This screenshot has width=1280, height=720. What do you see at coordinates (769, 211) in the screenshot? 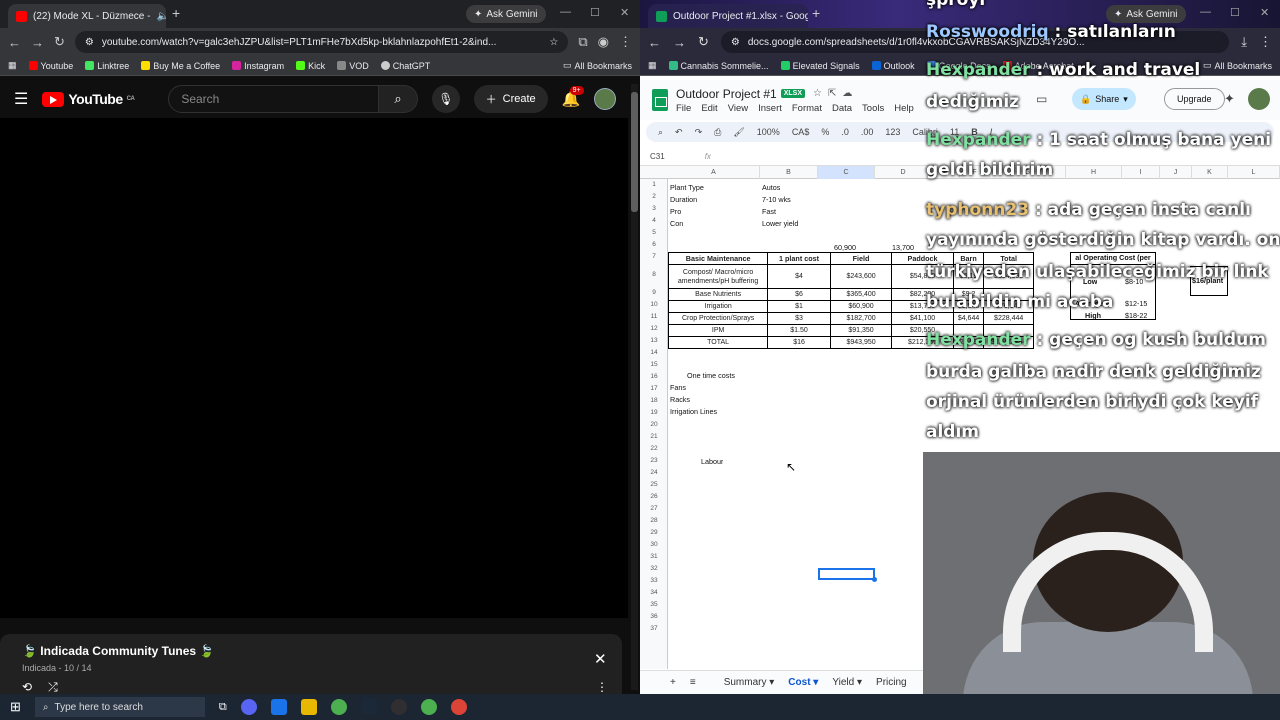
I see `cell-pro-value: Fast` at bounding box center [769, 211].